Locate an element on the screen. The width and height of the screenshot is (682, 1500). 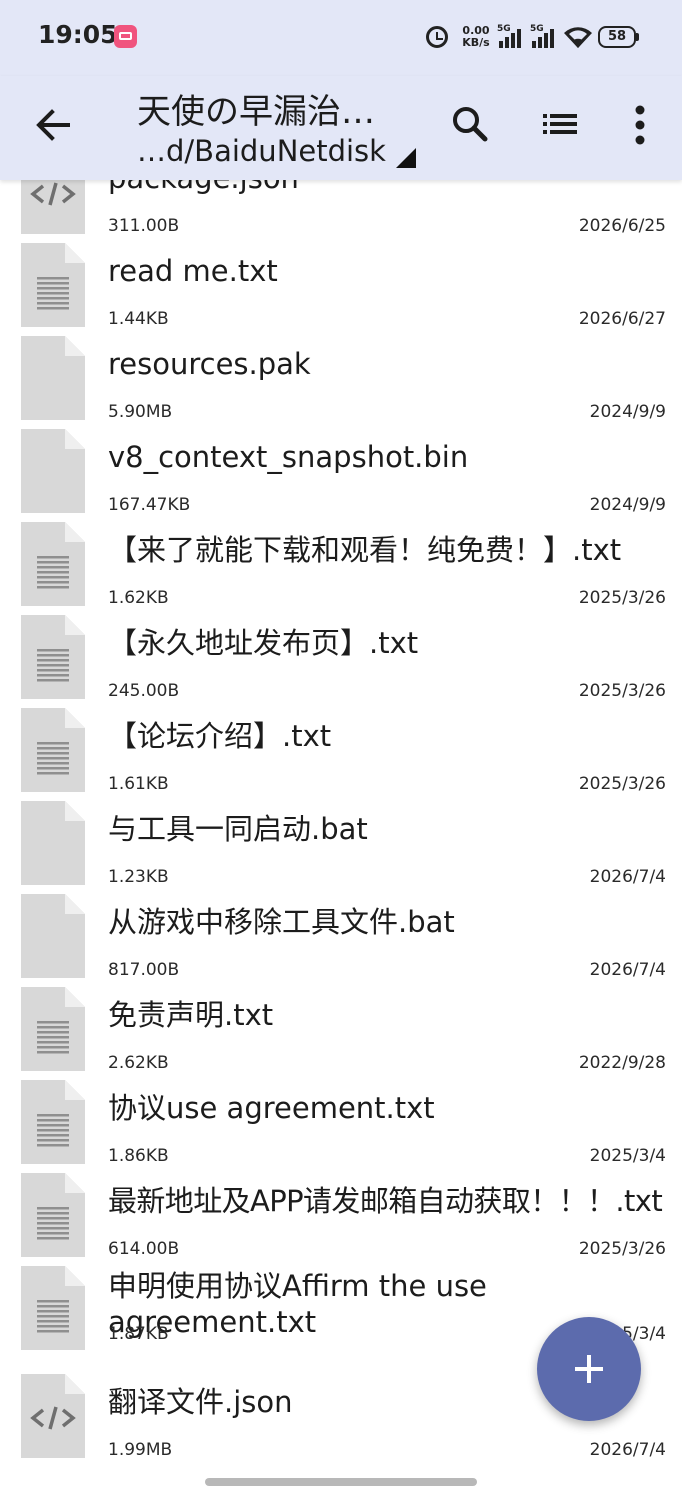
add-fab-button is located at coordinates (589, 1369).